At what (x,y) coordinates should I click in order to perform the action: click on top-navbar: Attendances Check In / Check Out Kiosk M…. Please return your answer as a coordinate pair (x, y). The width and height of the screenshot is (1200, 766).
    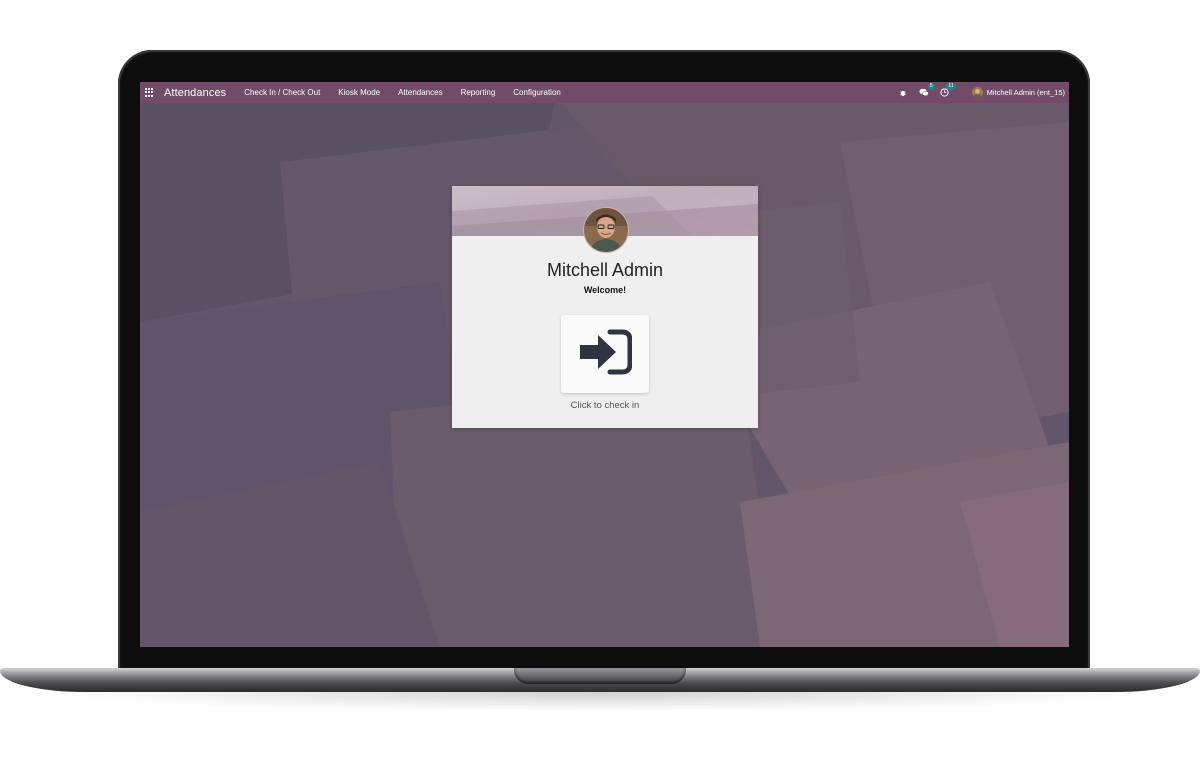
    Looking at the image, I should click on (604, 92).